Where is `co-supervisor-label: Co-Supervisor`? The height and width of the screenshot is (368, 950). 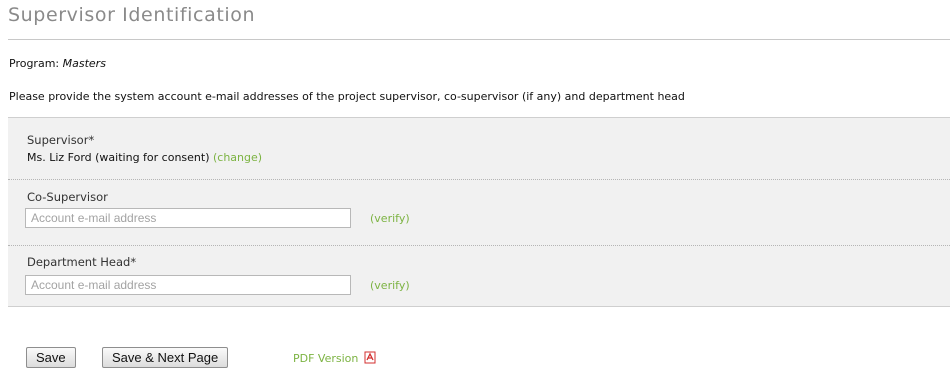
co-supervisor-label: Co-Supervisor is located at coordinates (67, 197).